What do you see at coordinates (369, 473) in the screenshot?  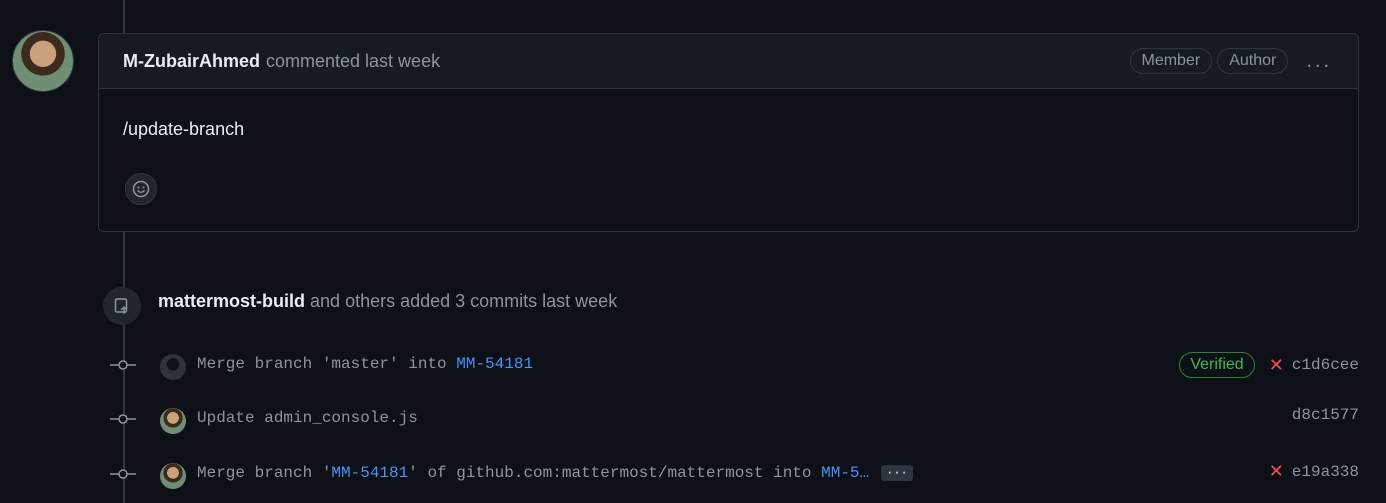 I see `branch-link: MM-54181` at bounding box center [369, 473].